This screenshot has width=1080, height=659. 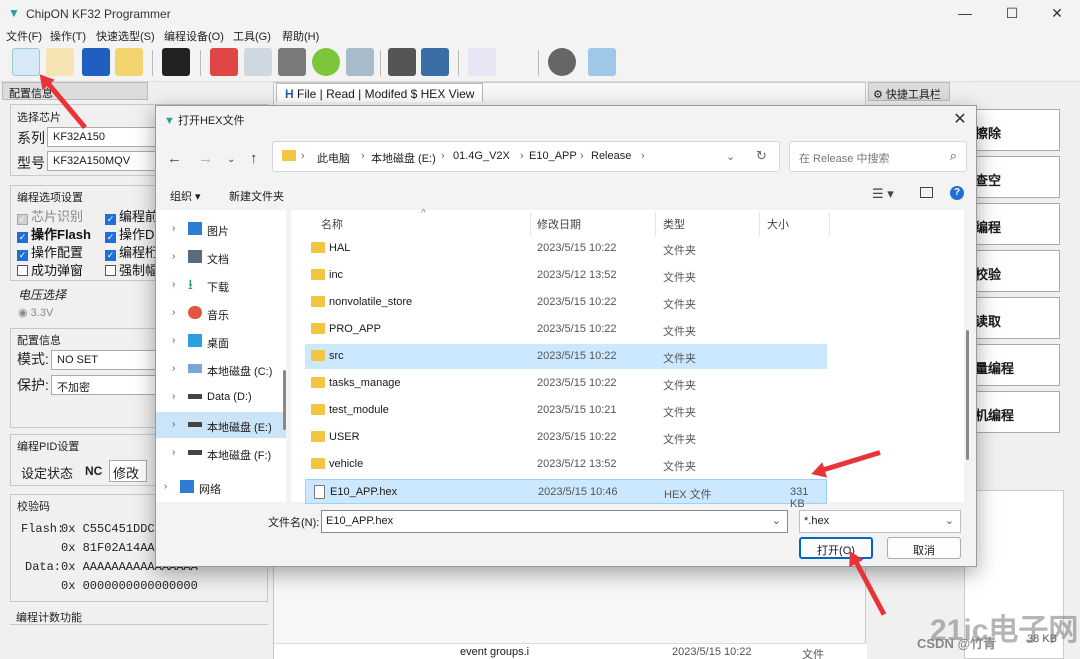 I want to click on option-checkbox: ✓ 编程桁, so click(x=131, y=251).